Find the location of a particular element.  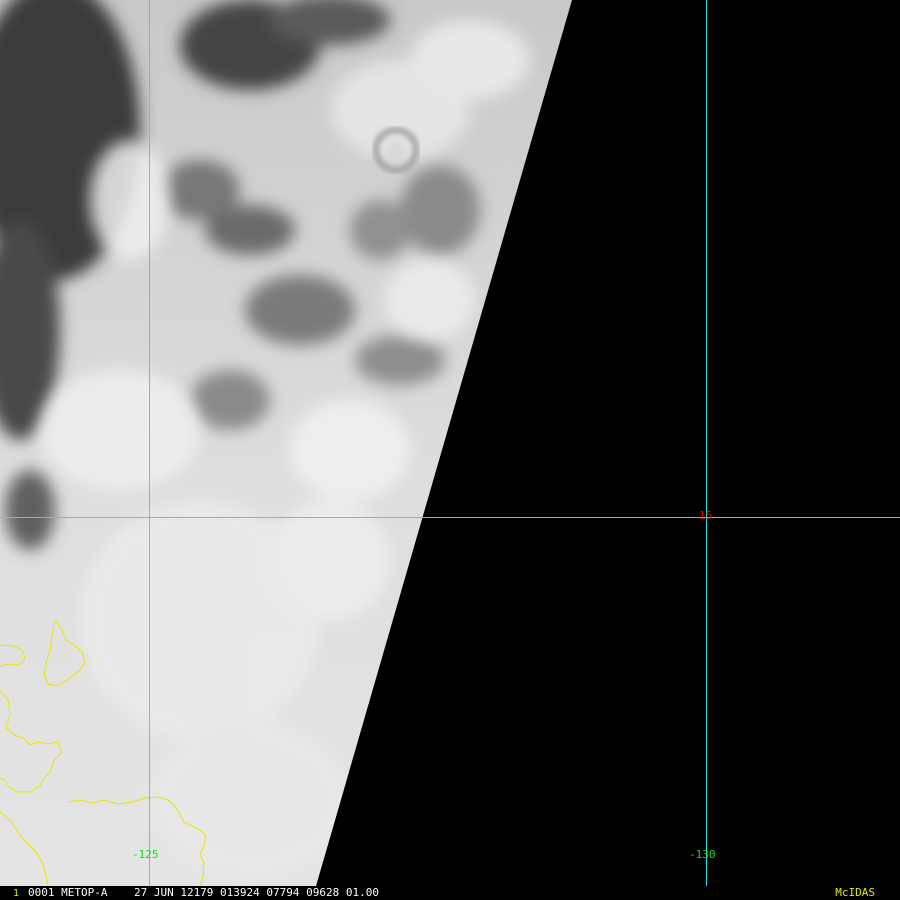

longitude-label-minus-125: -125 is located at coordinates (145, 854).